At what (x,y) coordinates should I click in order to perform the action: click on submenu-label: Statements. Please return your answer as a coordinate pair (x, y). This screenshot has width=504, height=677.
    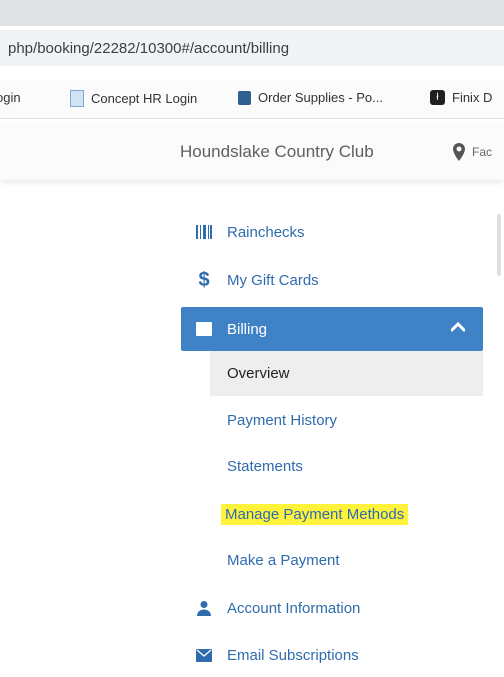
    Looking at the image, I should click on (265, 466).